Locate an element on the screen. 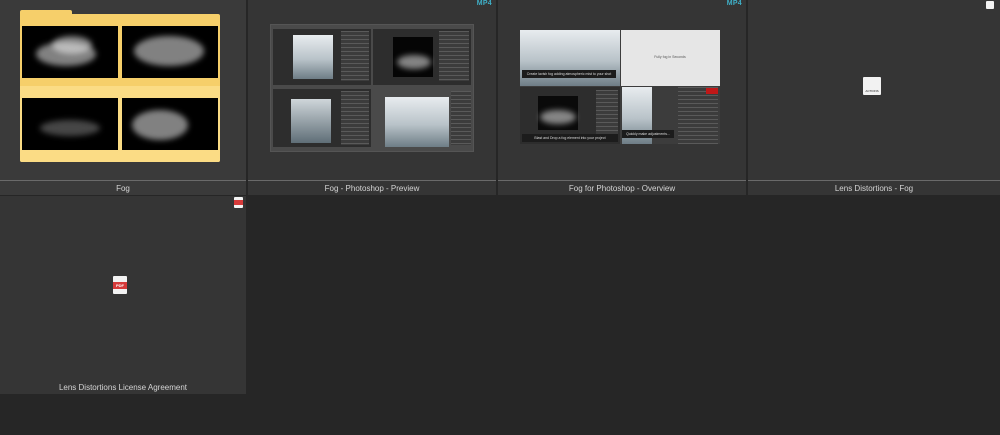  tile-fog-photoshop-preview: MP4 Fog - Photoshop - Preview is located at coordinates (372, 97).